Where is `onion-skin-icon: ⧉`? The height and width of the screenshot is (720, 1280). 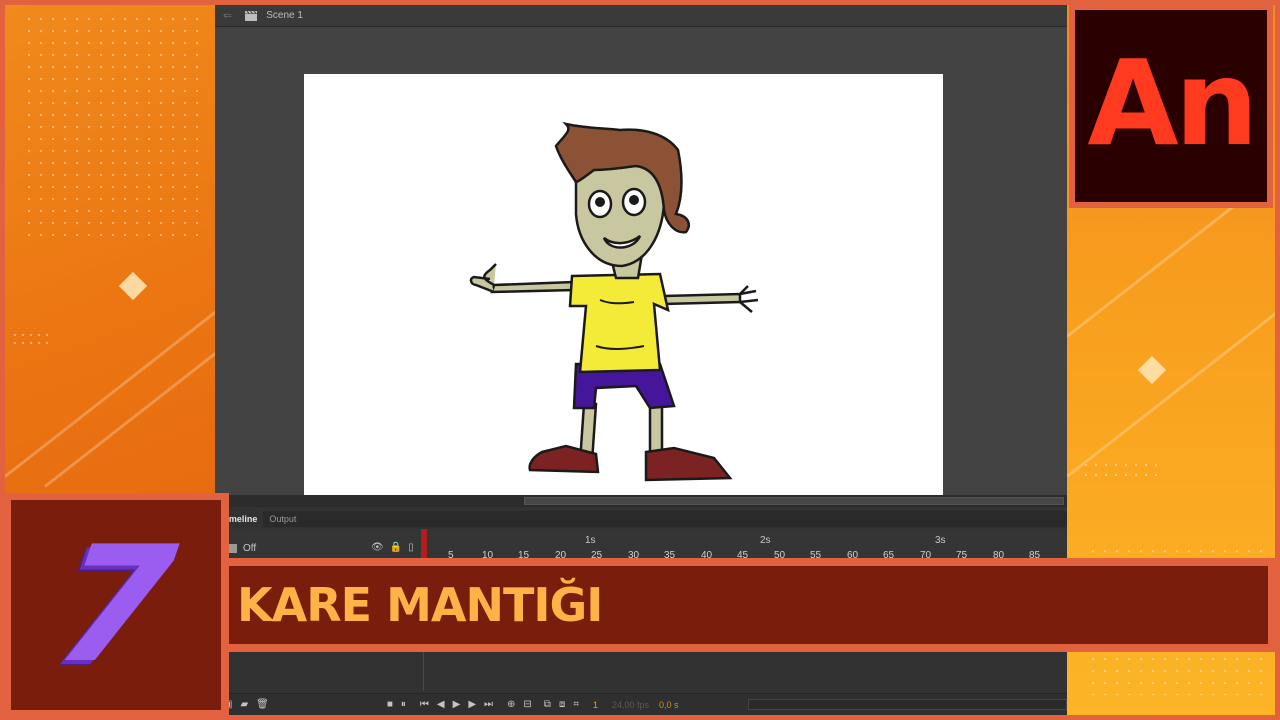 onion-skin-icon: ⧉ is located at coordinates (547, 704).